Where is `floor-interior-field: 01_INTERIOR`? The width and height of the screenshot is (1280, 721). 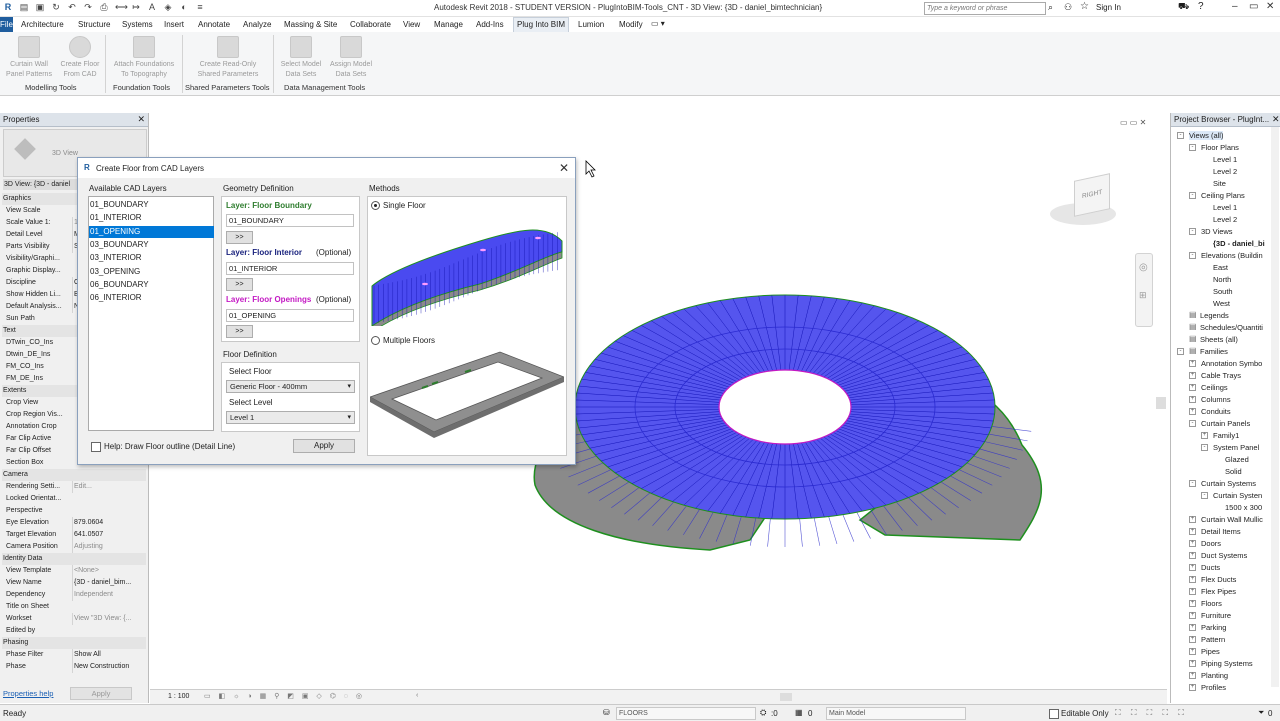
floor-interior-field: 01_INTERIOR is located at coordinates (290, 268).